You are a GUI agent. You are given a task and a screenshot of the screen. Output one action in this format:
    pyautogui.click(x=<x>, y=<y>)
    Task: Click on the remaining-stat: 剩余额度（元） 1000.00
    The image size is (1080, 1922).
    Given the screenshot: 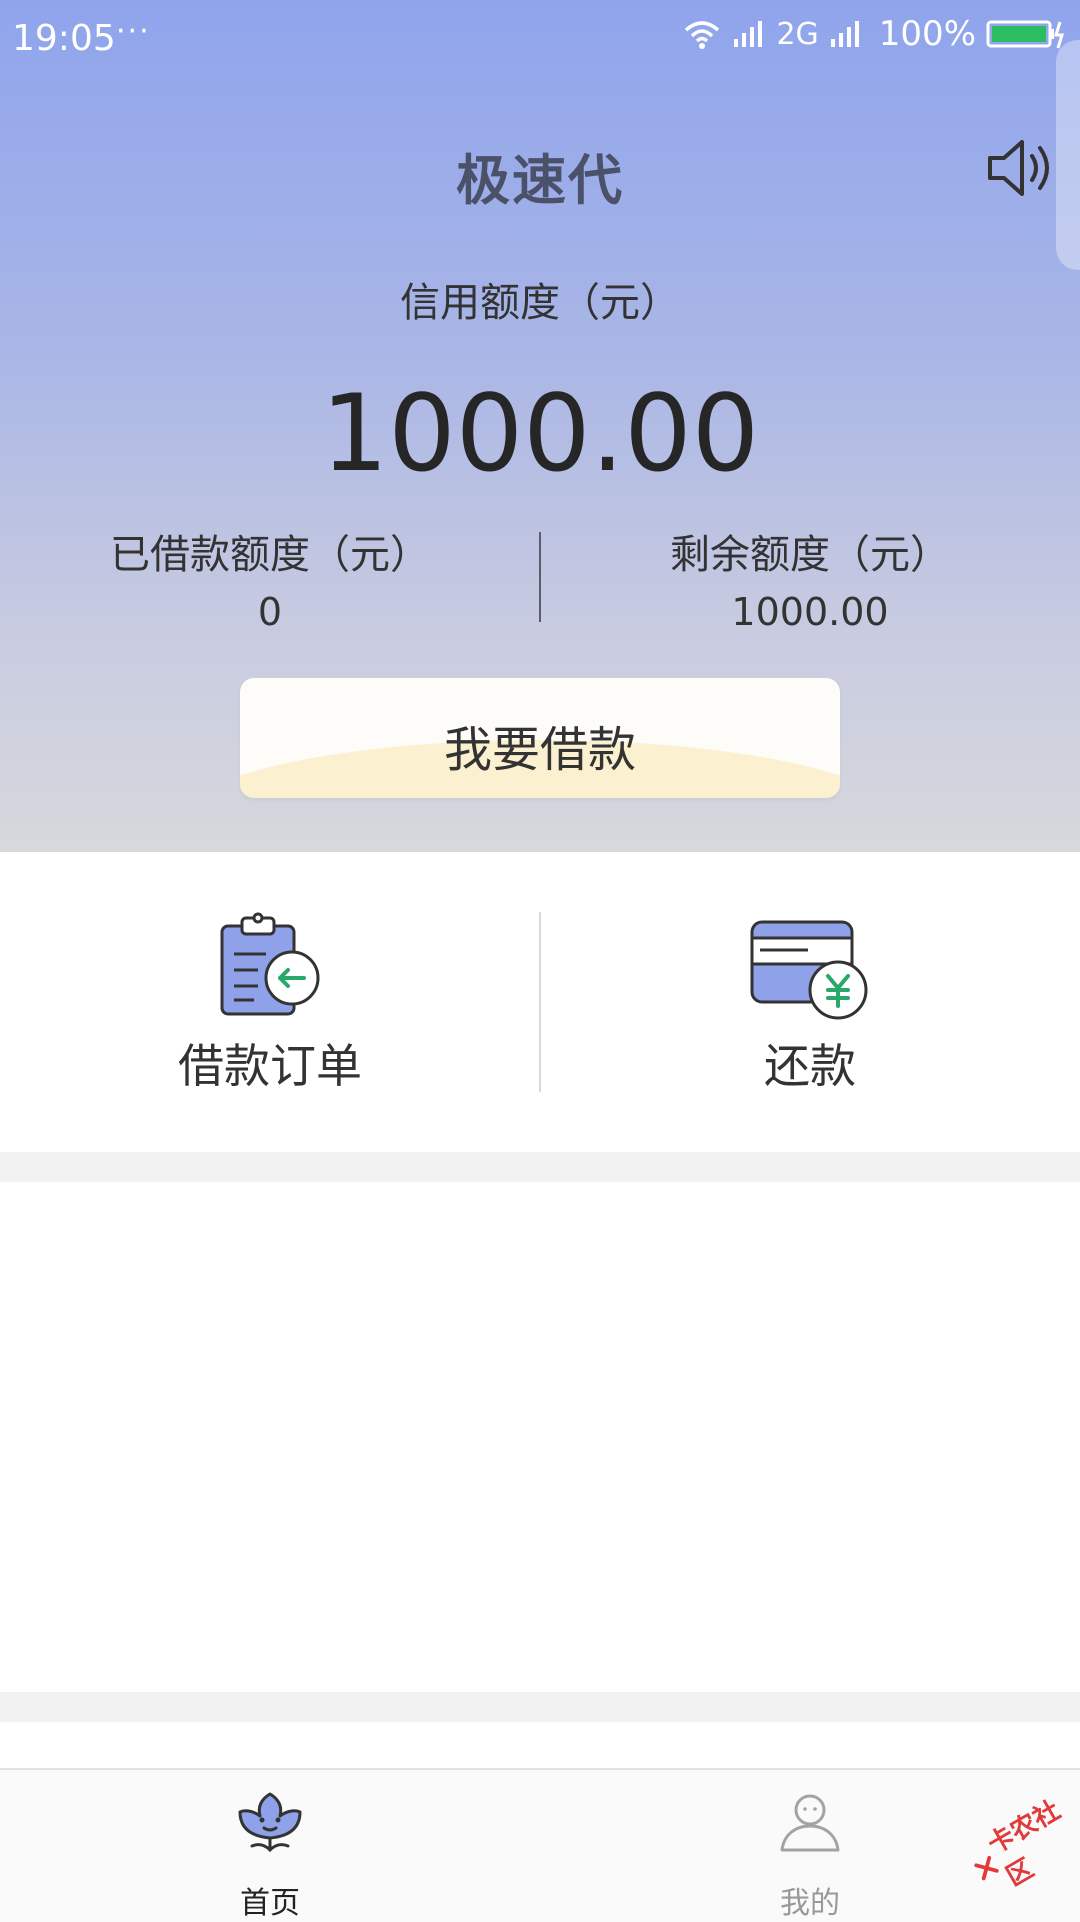 What is the action you would take?
    pyautogui.click(x=810, y=578)
    